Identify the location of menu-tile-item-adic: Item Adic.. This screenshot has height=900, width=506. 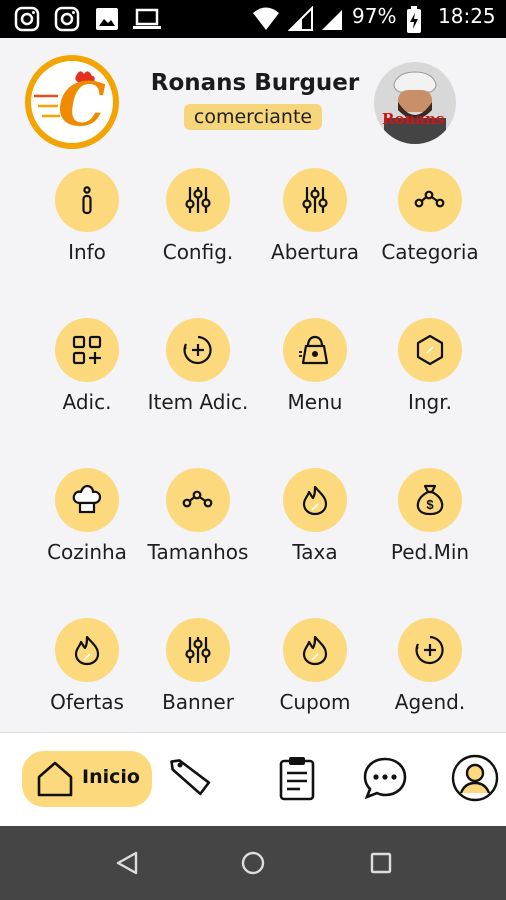
(198, 373).